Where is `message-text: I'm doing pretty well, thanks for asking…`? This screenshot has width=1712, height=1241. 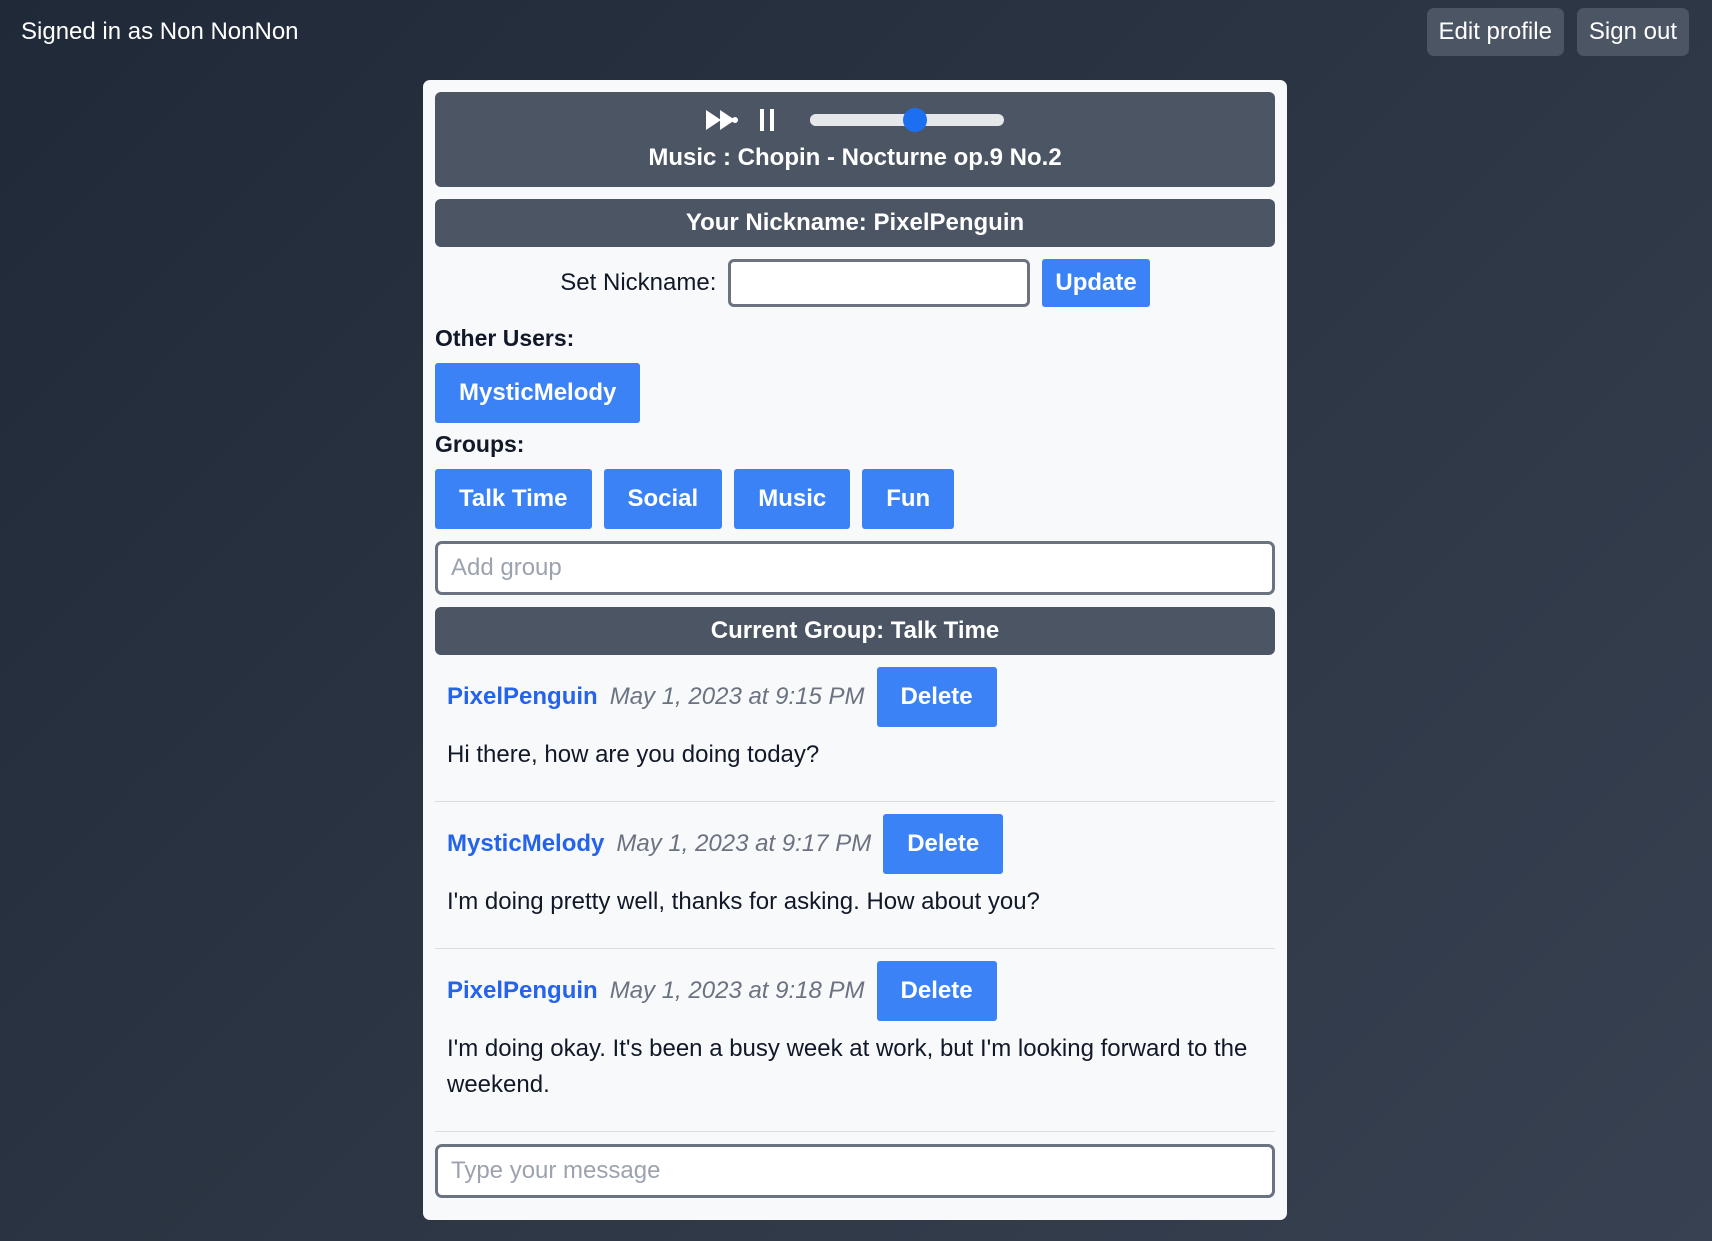 message-text: I'm doing pretty well, thanks for asking… is located at coordinates (743, 901).